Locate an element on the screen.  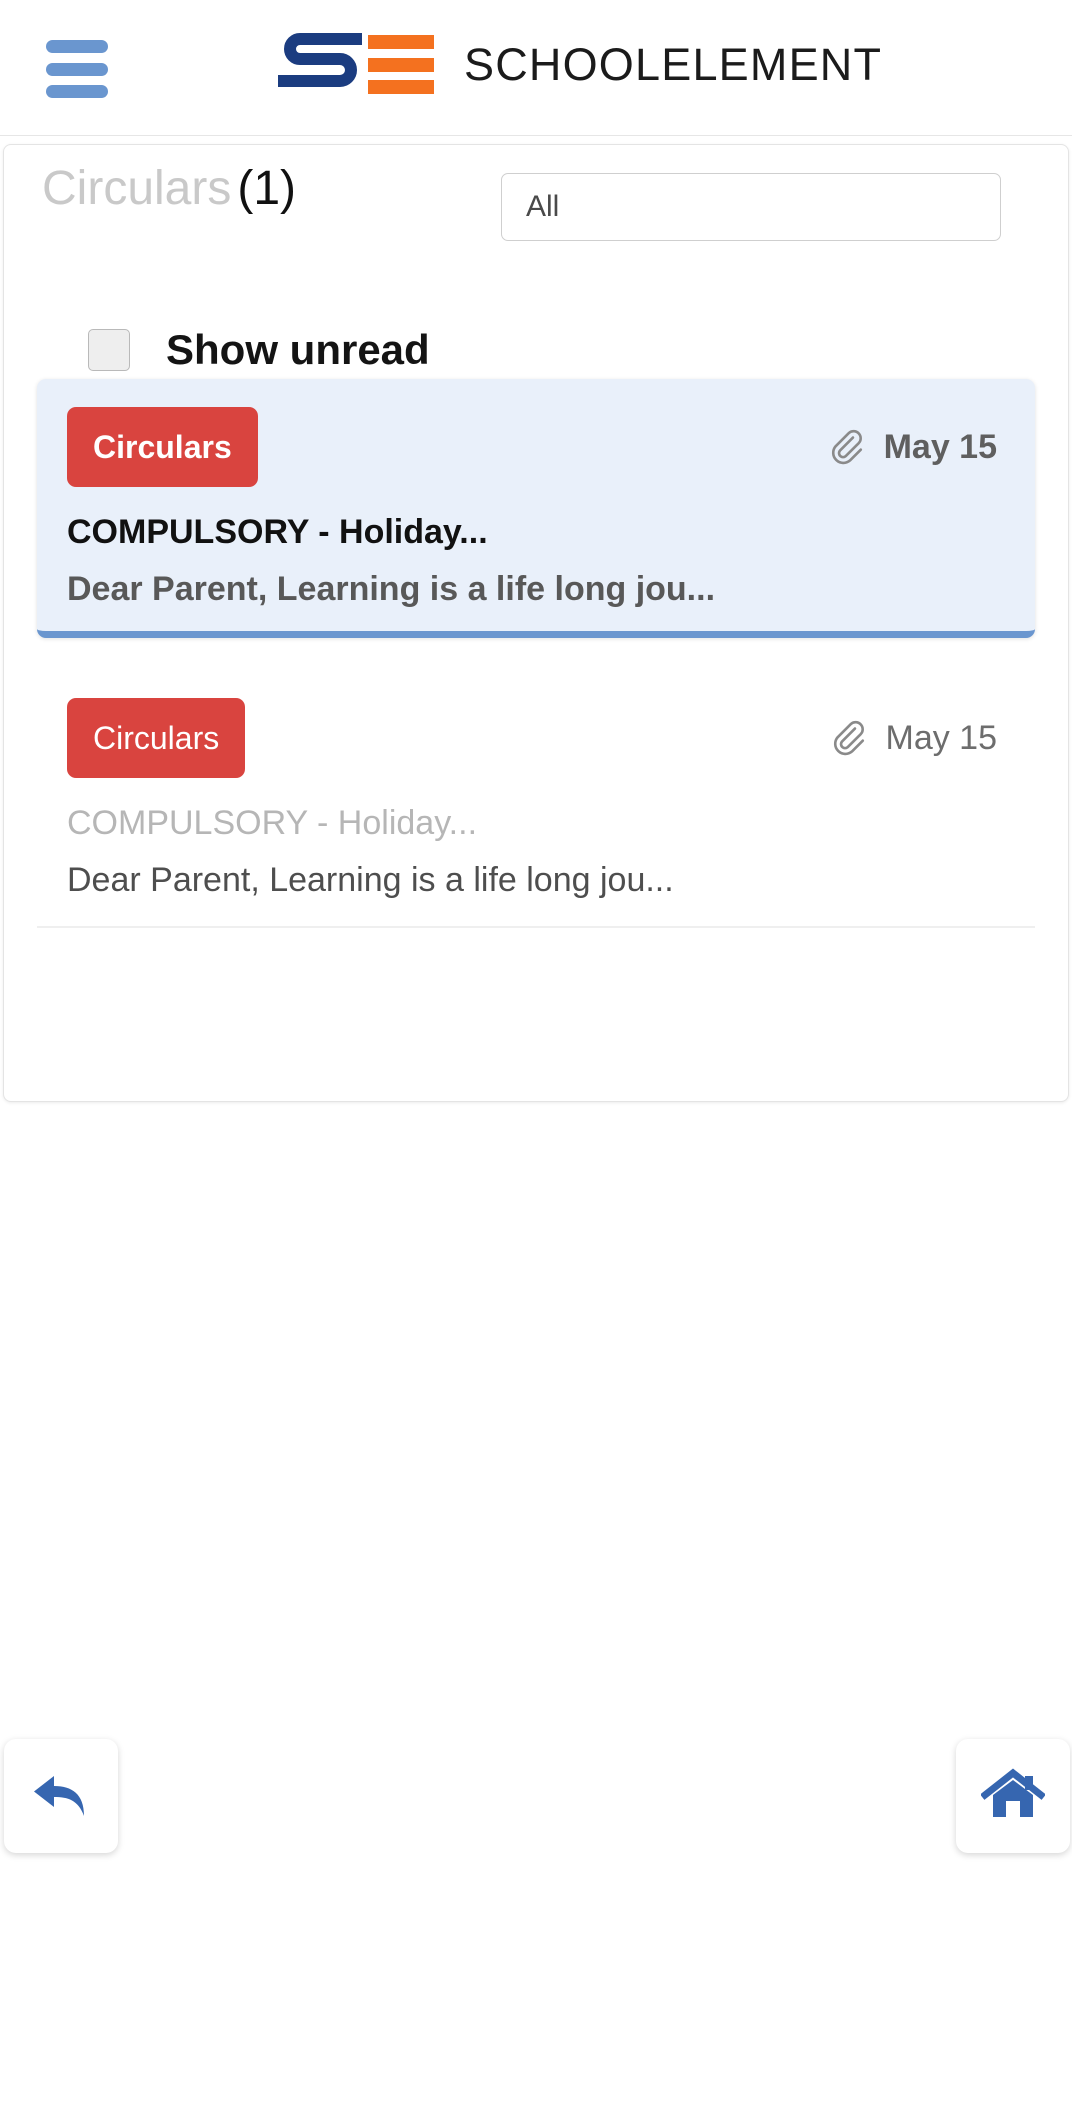
back-button is located at coordinates (61, 1796).